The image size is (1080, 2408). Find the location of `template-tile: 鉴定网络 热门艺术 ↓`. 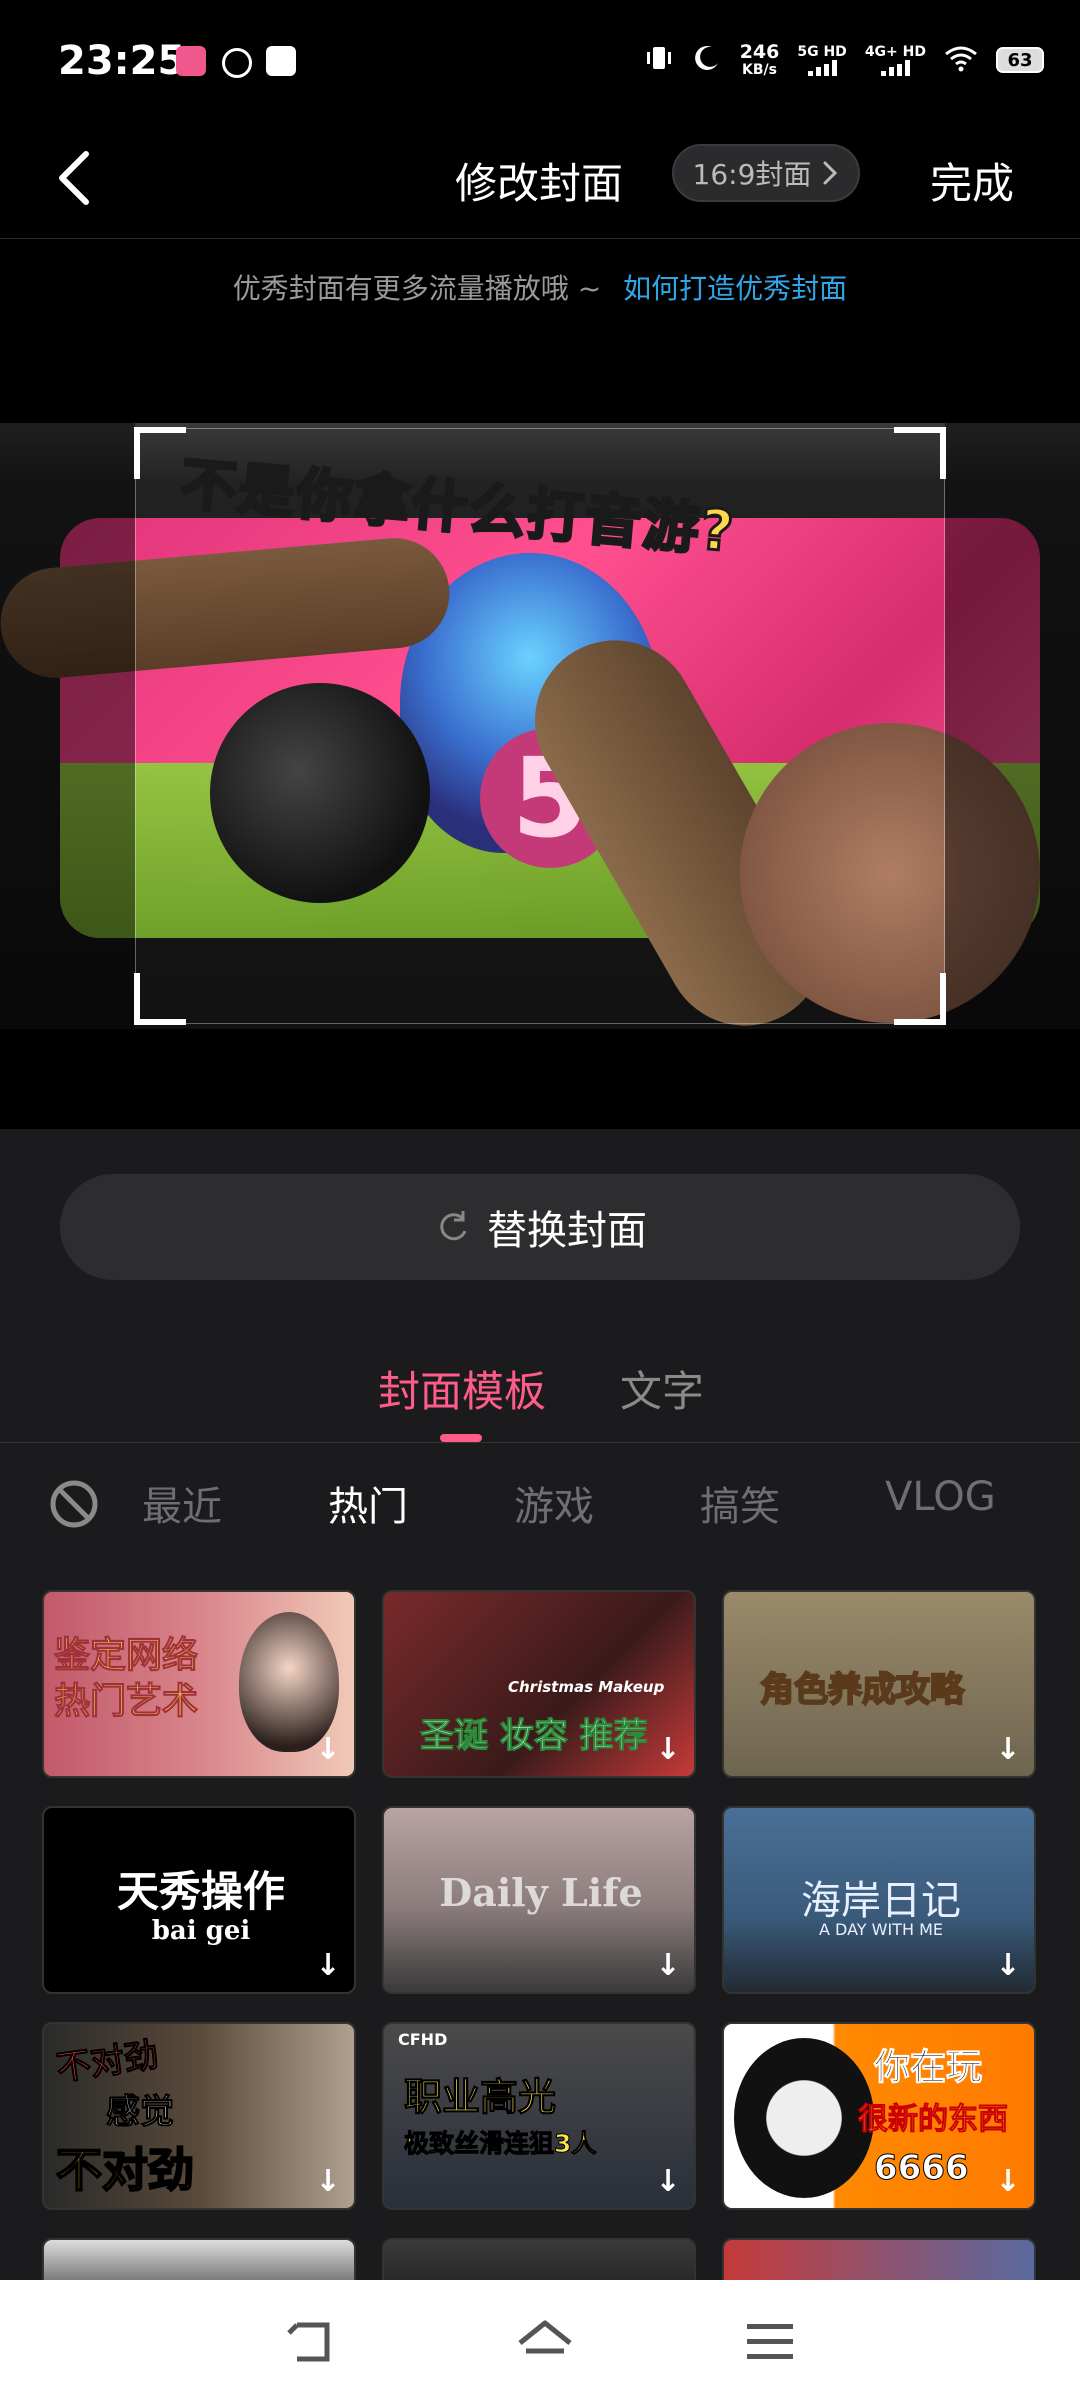

template-tile: 鉴定网络 热门艺术 ↓ is located at coordinates (199, 1684).